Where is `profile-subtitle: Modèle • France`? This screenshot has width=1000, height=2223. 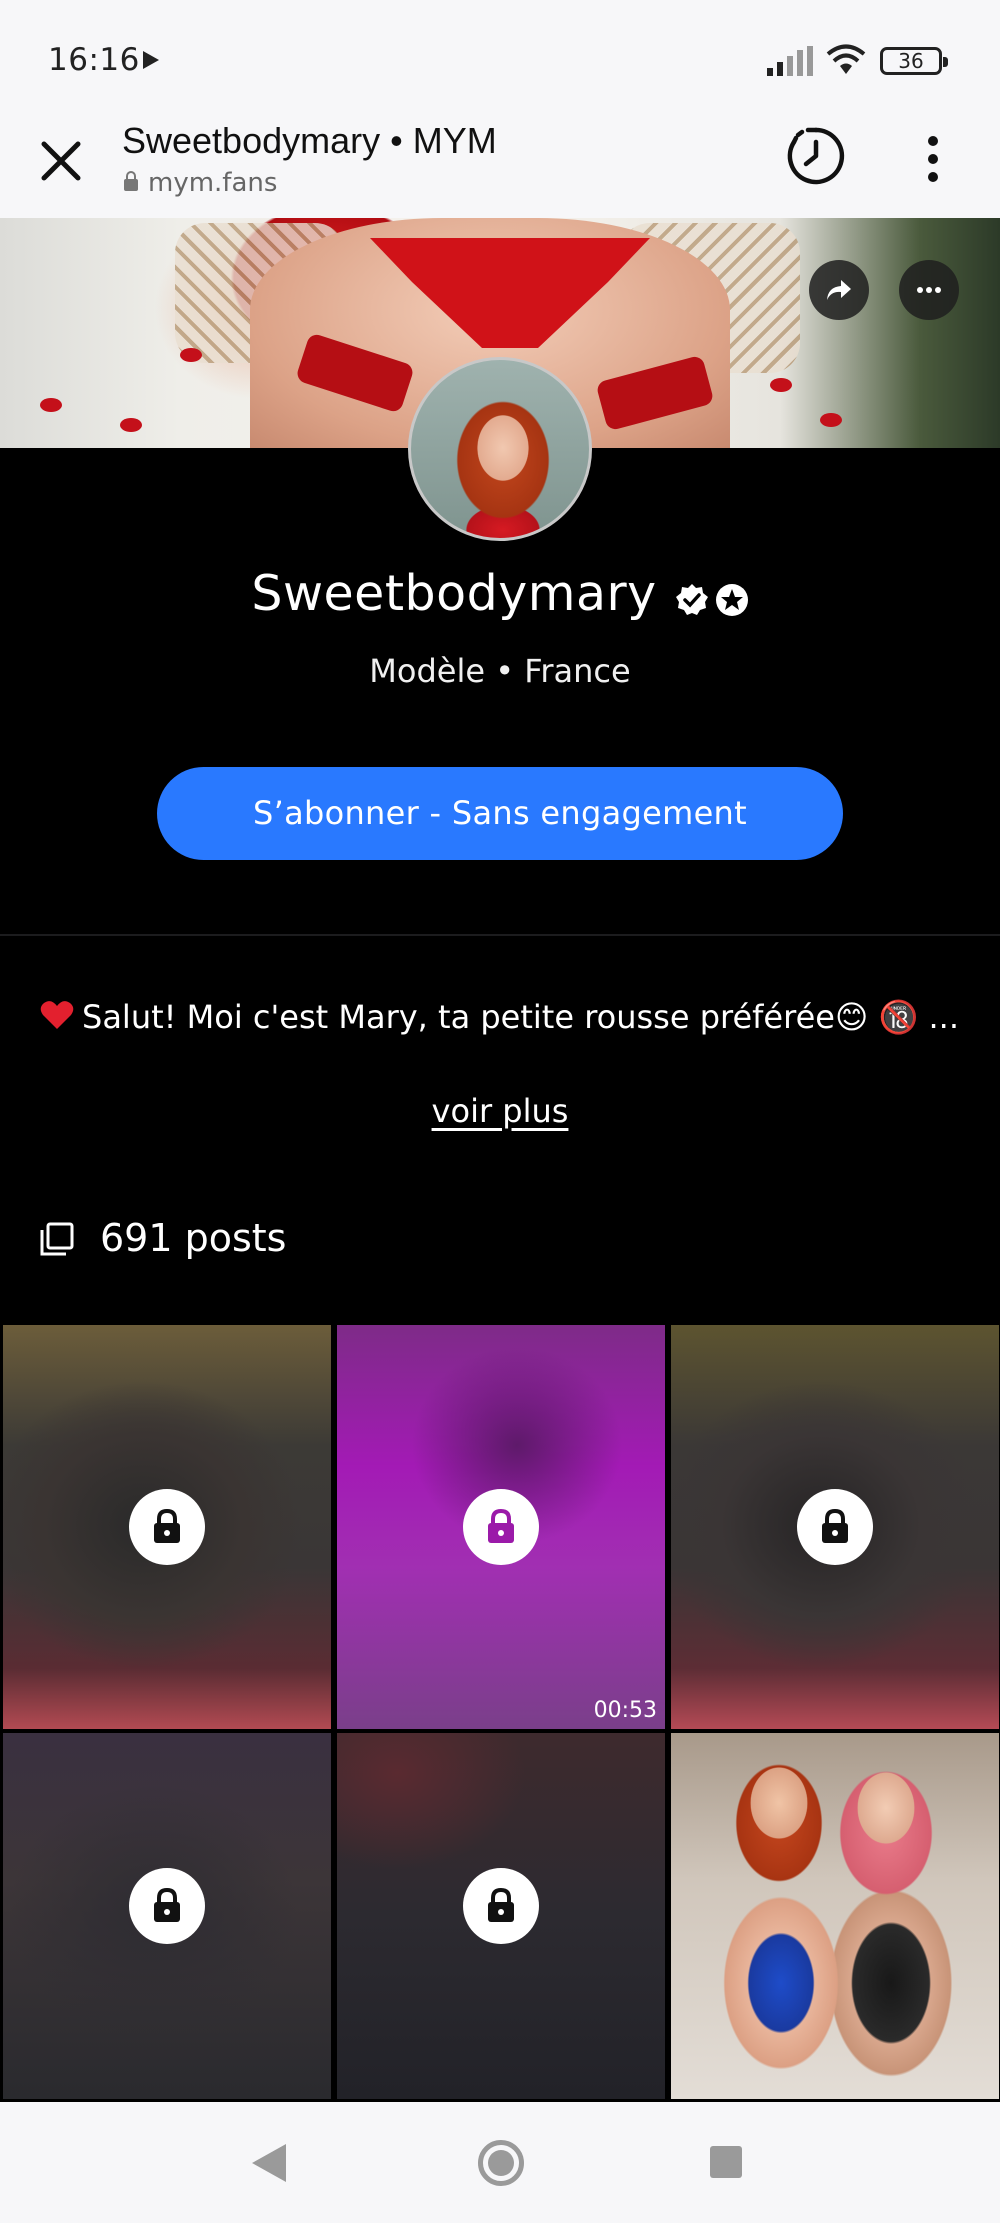
profile-subtitle: Modèle • France is located at coordinates (500, 671).